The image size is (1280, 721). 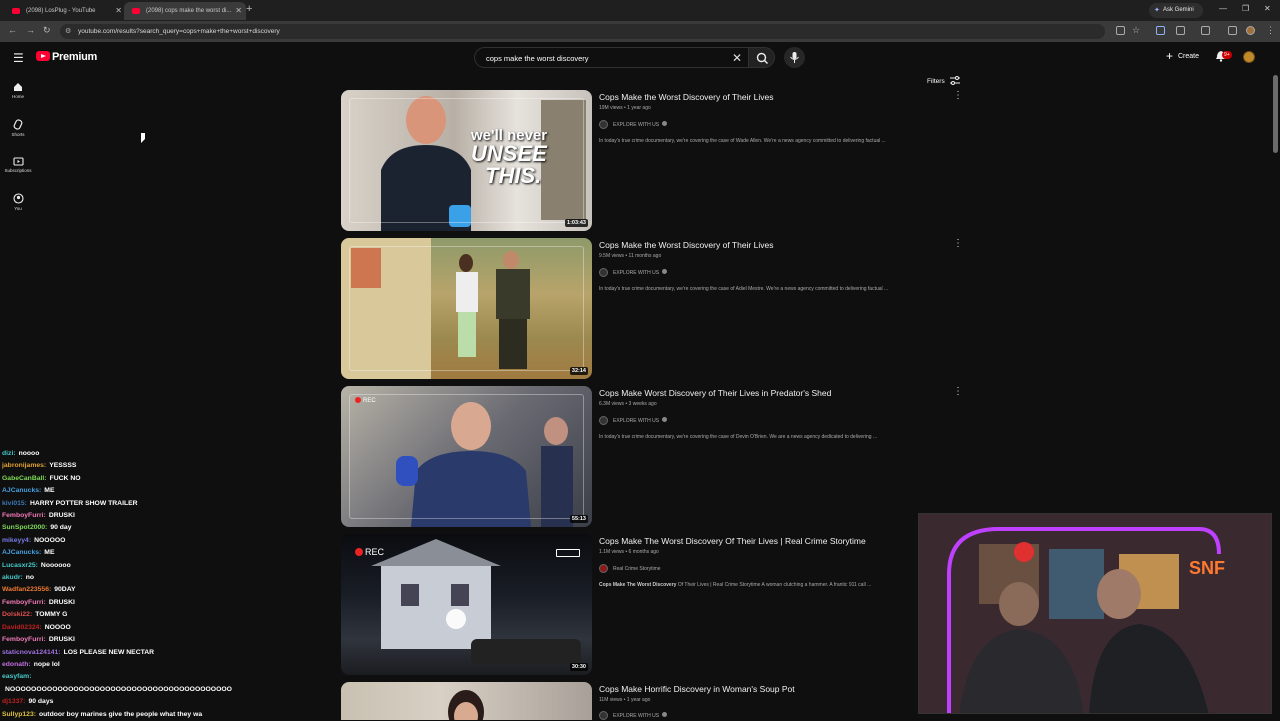 I want to click on chat-username: easyfam:, so click(x=17, y=677).